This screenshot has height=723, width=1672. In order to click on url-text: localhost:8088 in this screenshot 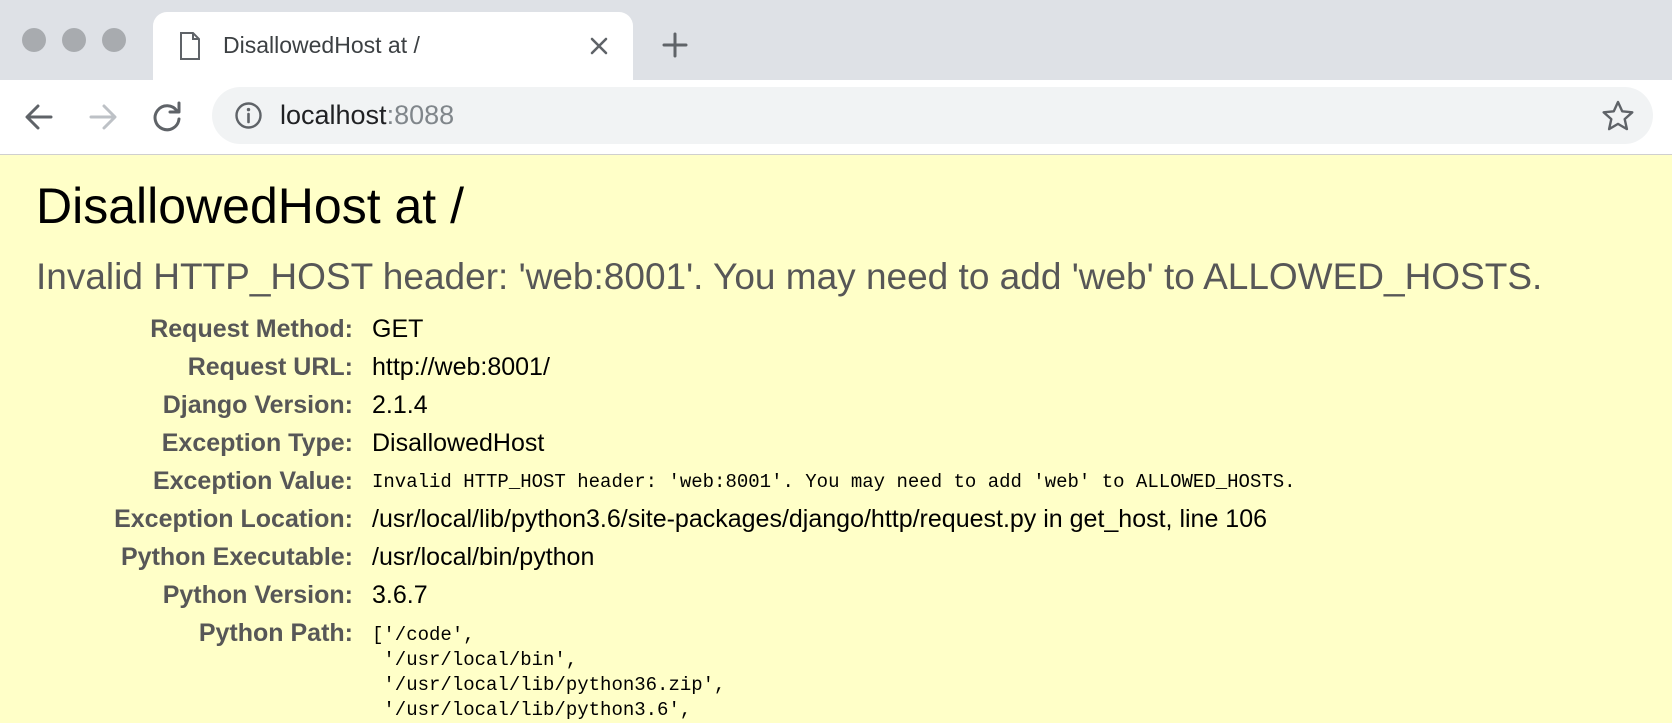, I will do `click(367, 115)`.